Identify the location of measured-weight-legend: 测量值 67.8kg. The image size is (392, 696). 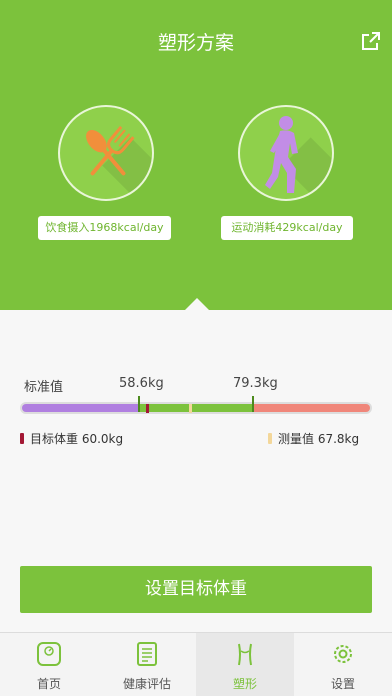
(313, 438).